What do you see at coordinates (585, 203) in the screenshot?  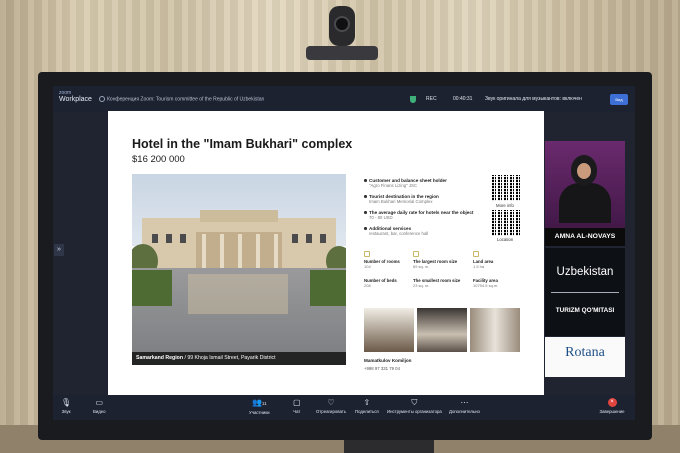 I see `speaker-body` at bounding box center [585, 203].